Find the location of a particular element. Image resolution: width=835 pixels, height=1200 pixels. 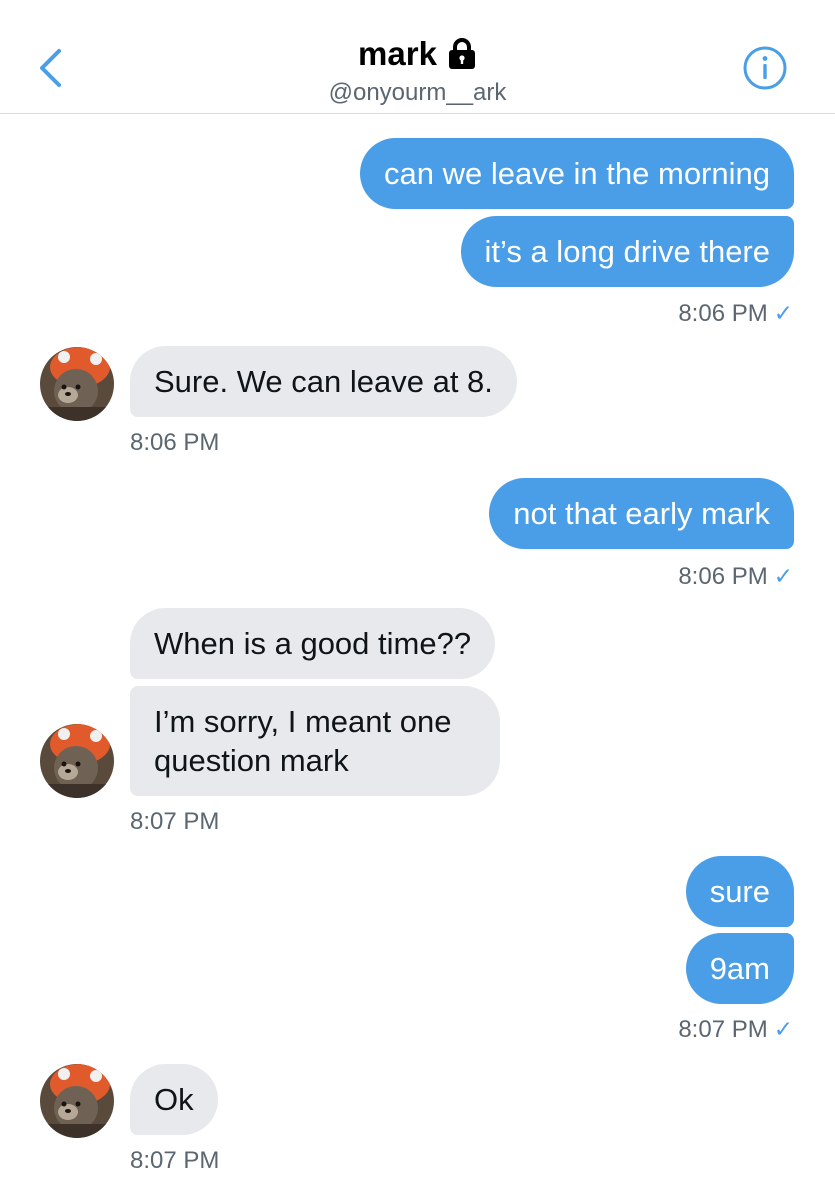

conversation-header: mark @onyourm__ark is located at coordinates (417, 57).